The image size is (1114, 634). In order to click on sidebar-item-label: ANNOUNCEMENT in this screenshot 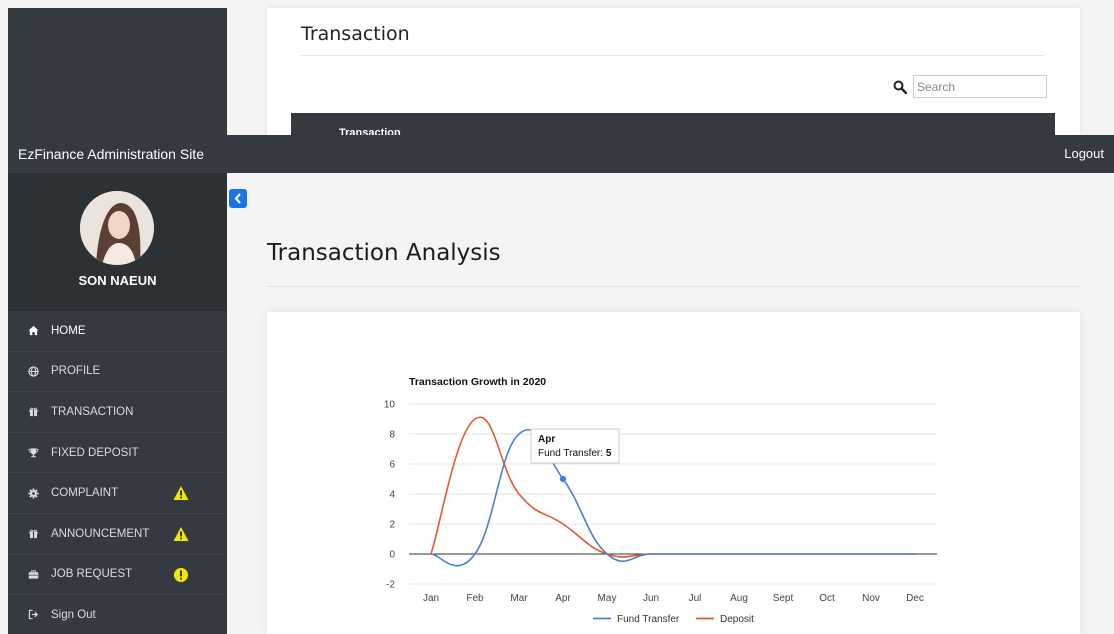, I will do `click(100, 533)`.